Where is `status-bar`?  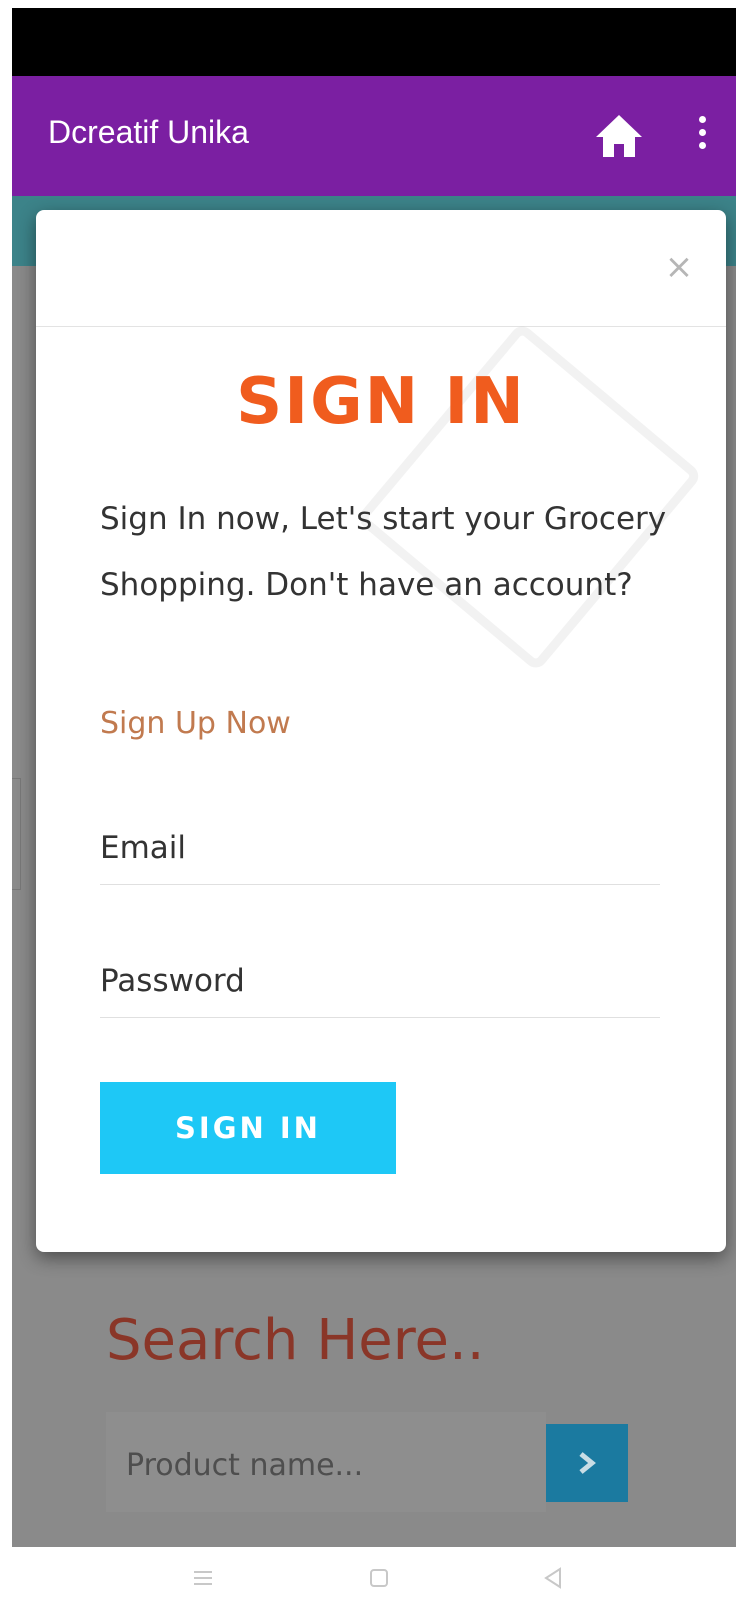 status-bar is located at coordinates (374, 42).